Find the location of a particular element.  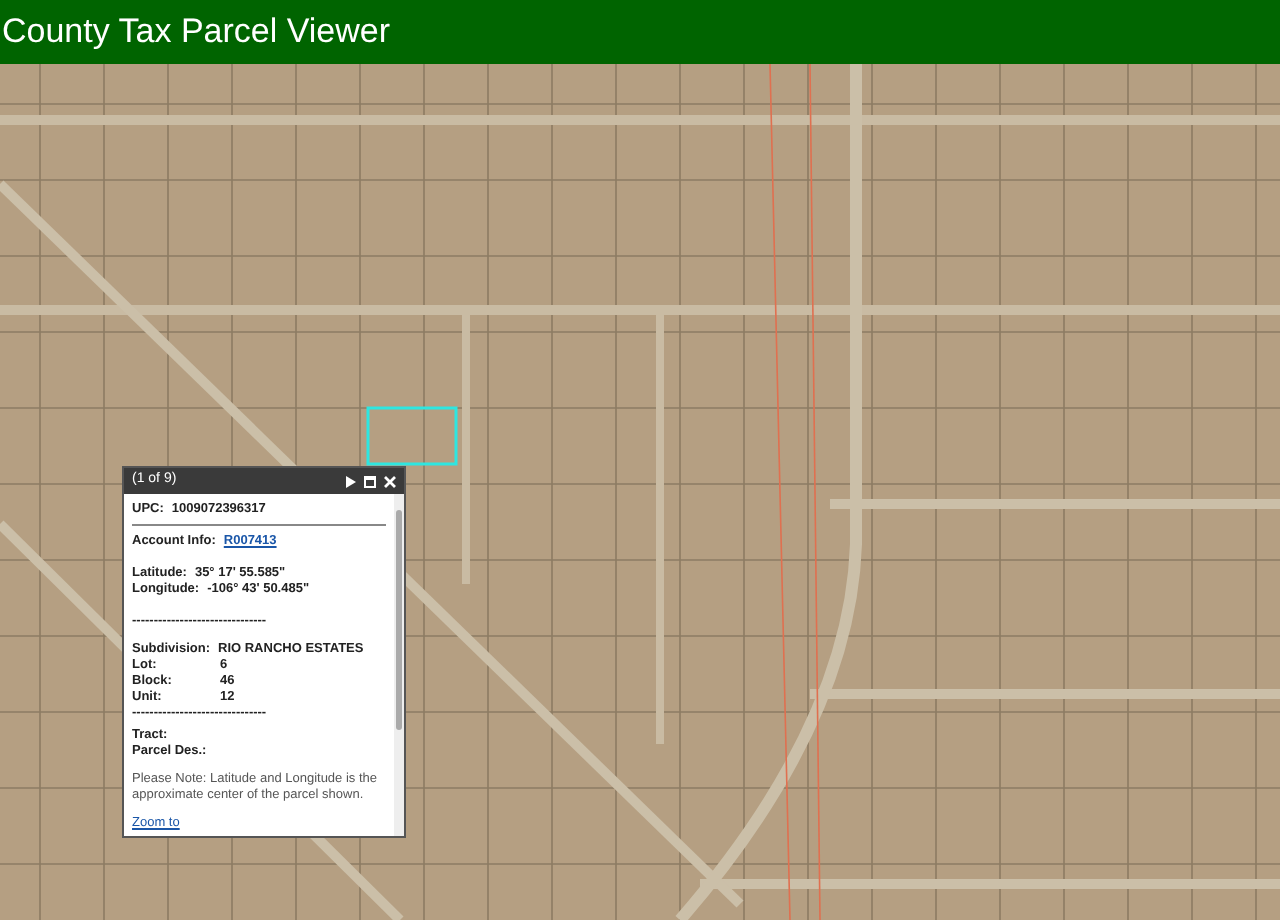

app-title: County Tax Parcel Viewer is located at coordinates (196, 32).